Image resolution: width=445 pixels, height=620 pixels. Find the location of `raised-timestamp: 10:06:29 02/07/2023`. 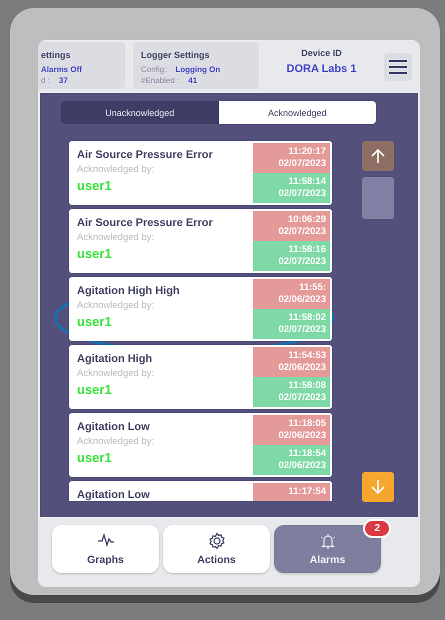

raised-timestamp: 10:06:29 02/07/2023 is located at coordinates (291, 226).